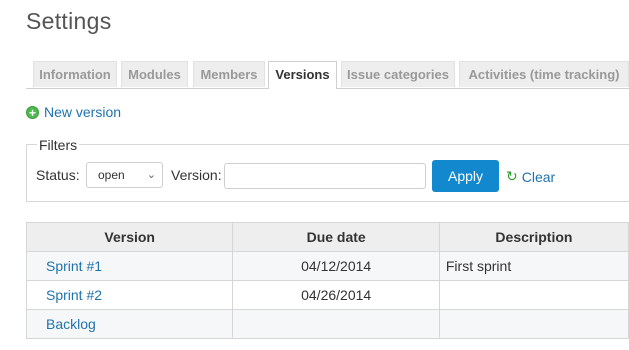  I want to click on tab-issue-categories: Issue categories, so click(398, 74).